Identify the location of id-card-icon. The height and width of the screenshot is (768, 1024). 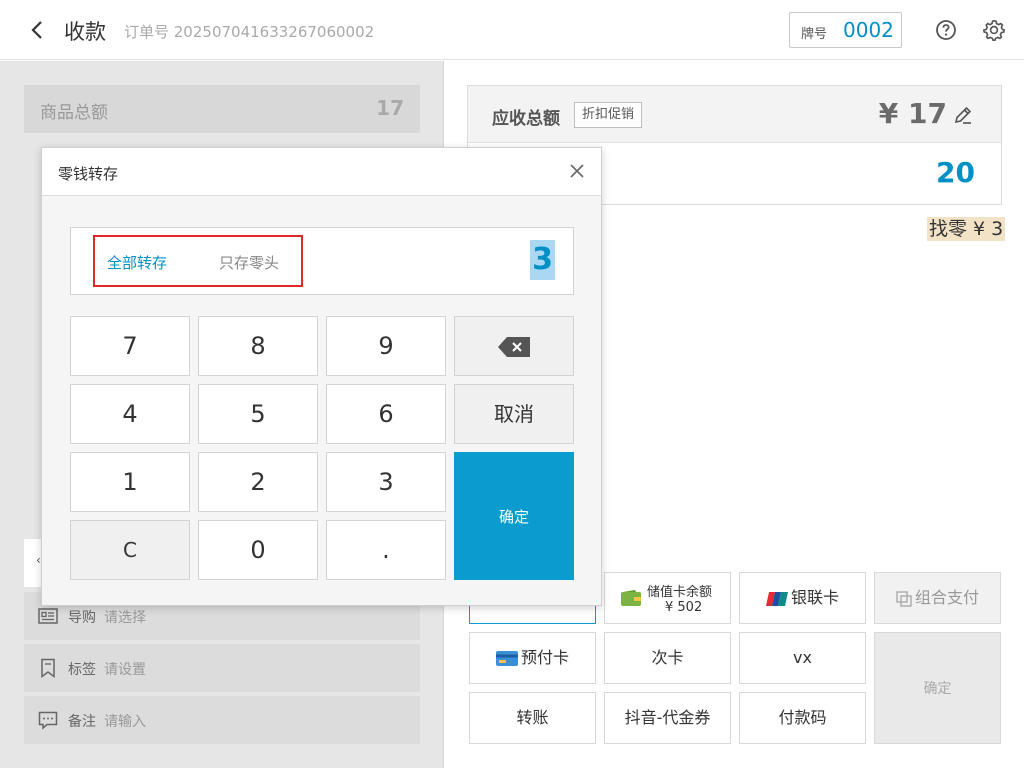
(48, 616).